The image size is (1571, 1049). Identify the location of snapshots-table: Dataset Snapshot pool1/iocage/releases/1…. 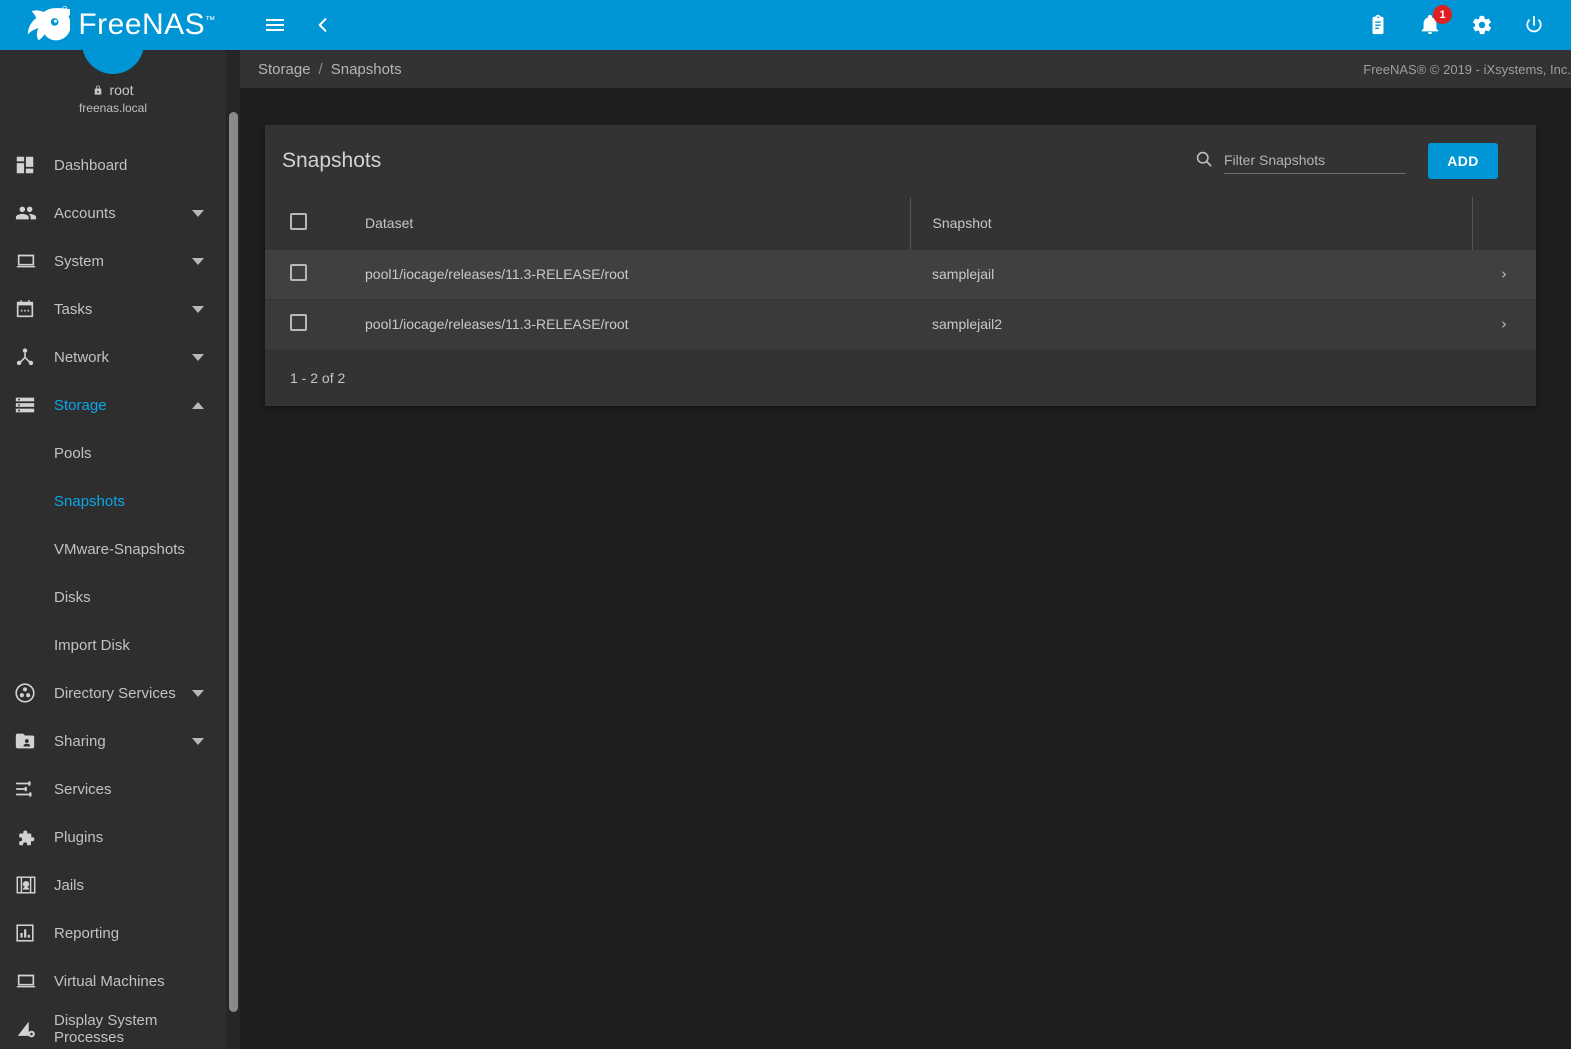
(900, 273).